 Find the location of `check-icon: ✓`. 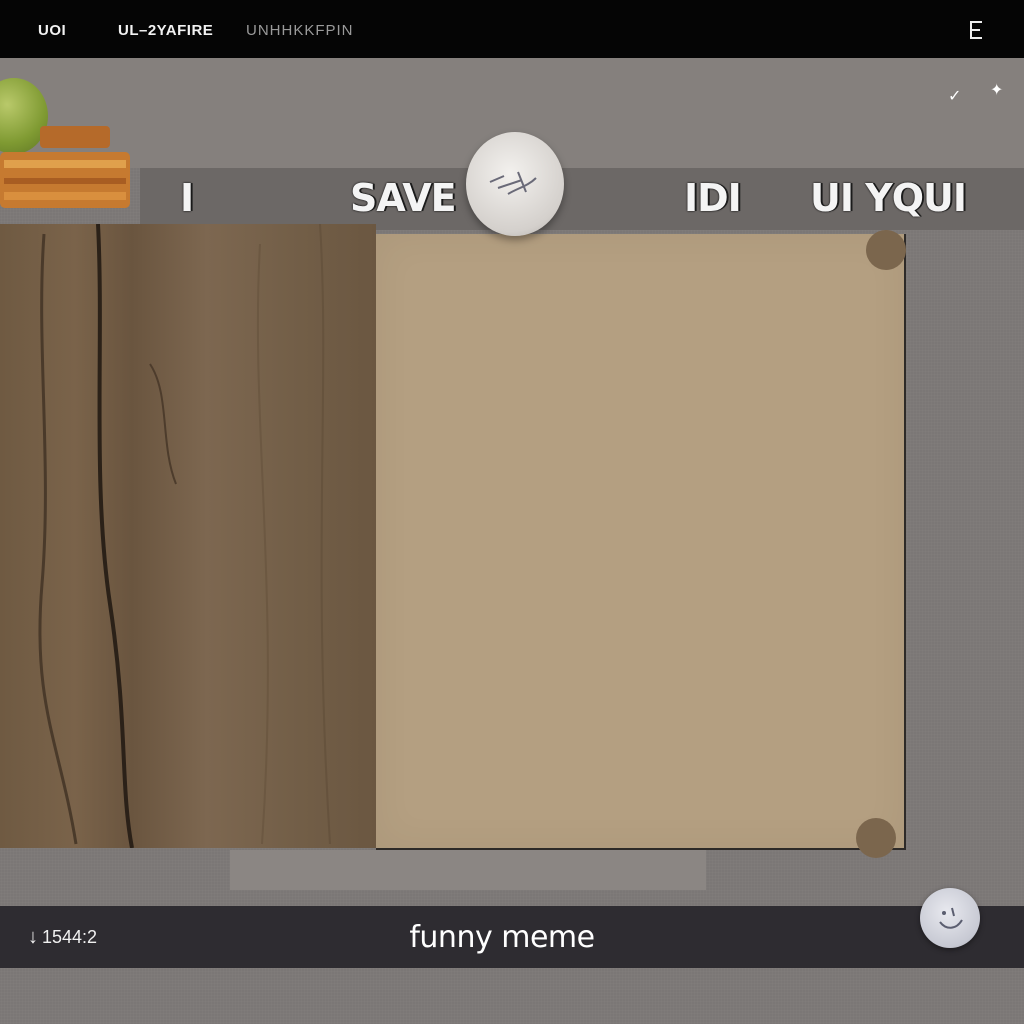

check-icon: ✓ is located at coordinates (955, 96).